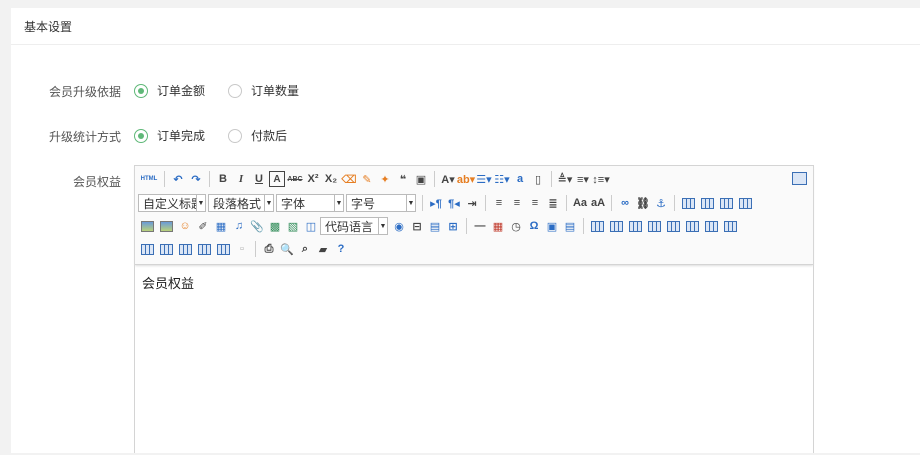 This screenshot has width=920, height=455. What do you see at coordinates (499, 203) in the screenshot?
I see `justify-left-icon: ≡` at bounding box center [499, 203].